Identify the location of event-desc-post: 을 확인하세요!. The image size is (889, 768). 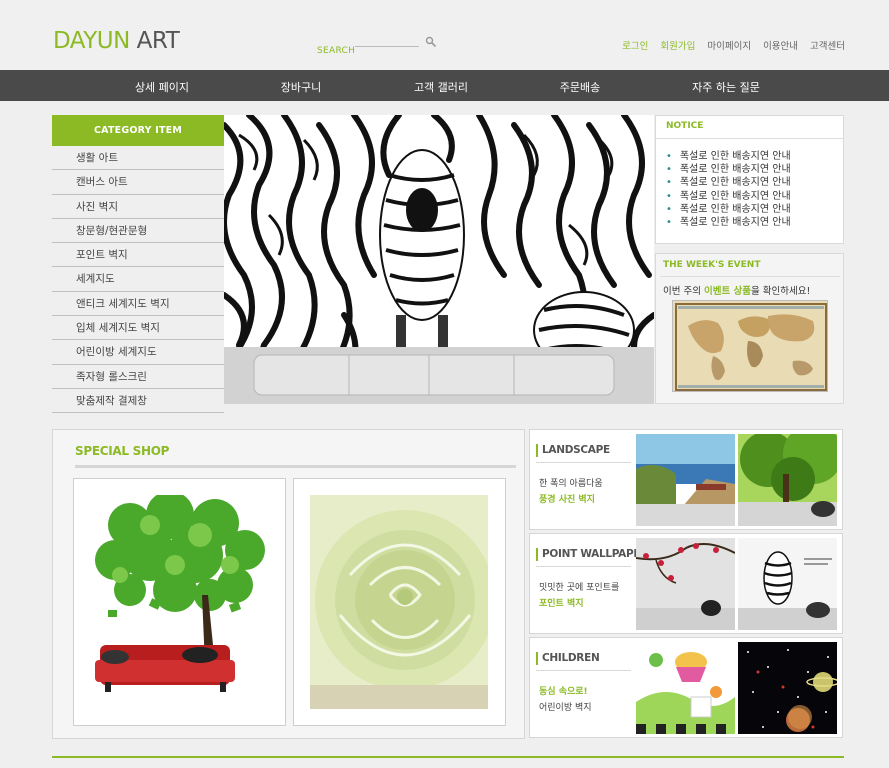
(781, 291).